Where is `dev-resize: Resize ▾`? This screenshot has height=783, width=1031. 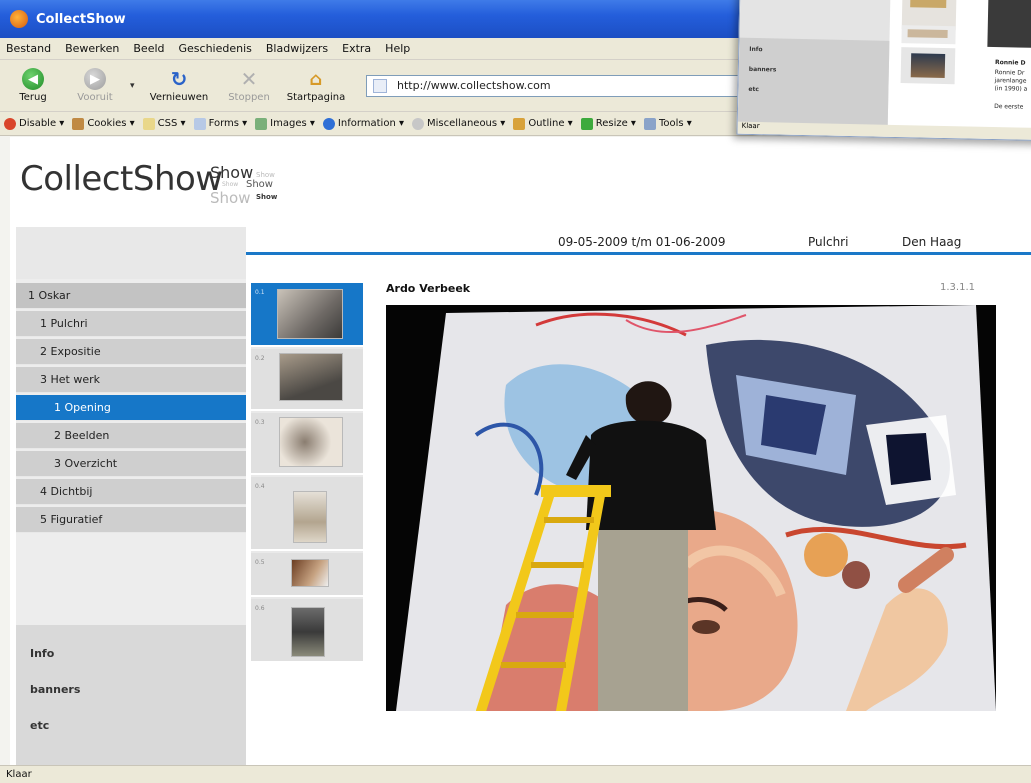
dev-resize: Resize ▾ is located at coordinates (608, 123).